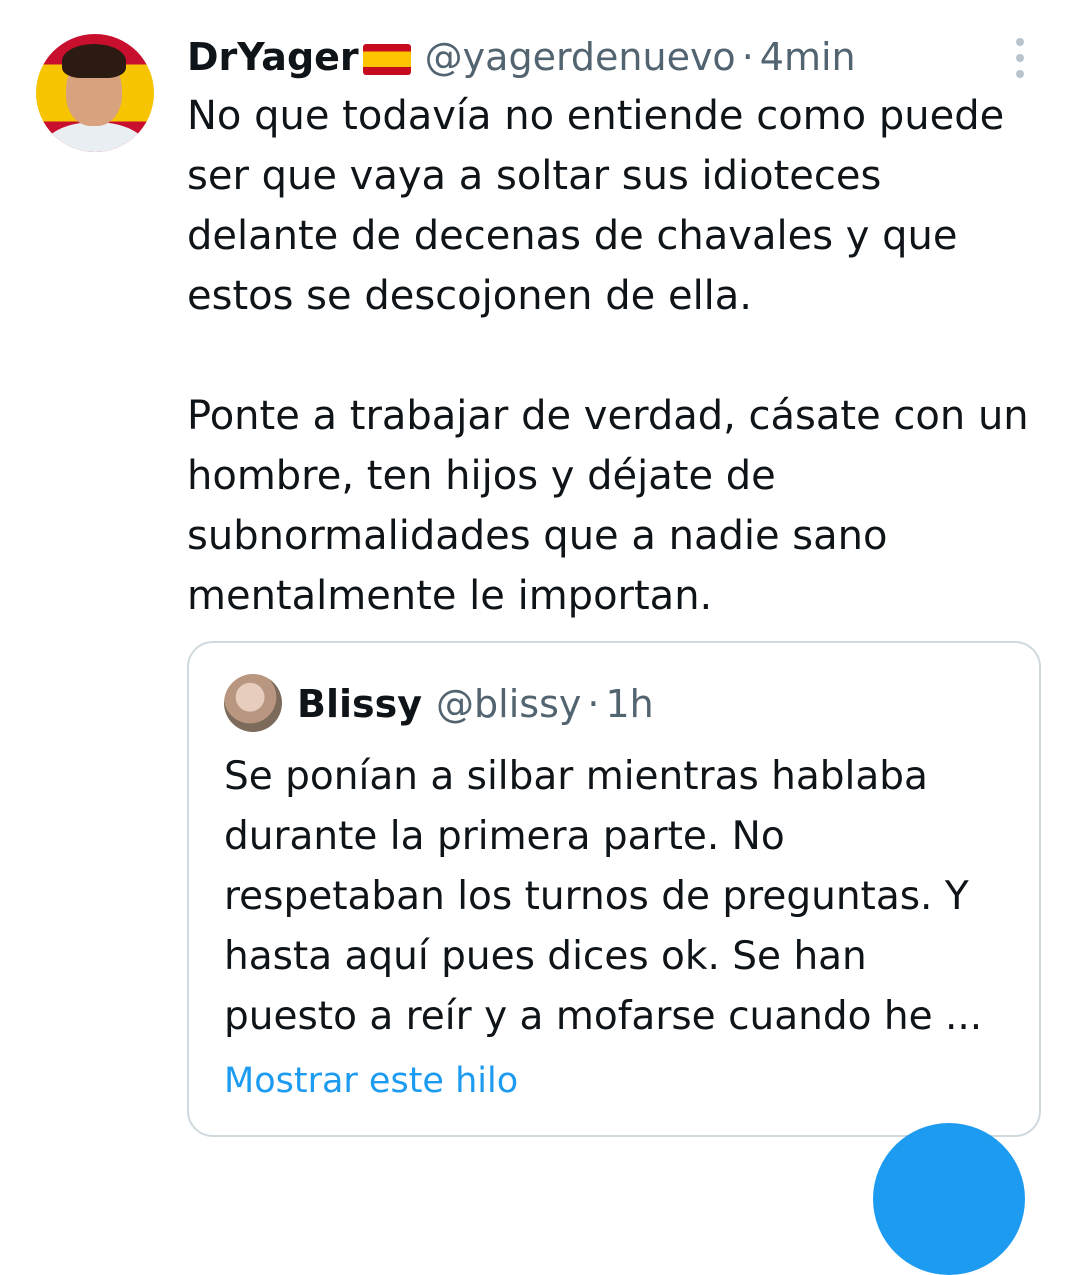  Describe the element at coordinates (253, 703) in the screenshot. I see `quoted-author-avatar` at that location.